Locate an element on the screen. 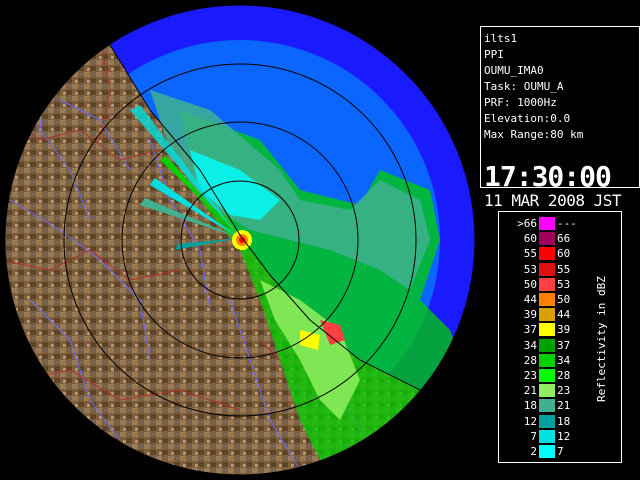 The width and height of the screenshot is (640, 480). legend-row: 7 12 is located at coordinates (549, 436).